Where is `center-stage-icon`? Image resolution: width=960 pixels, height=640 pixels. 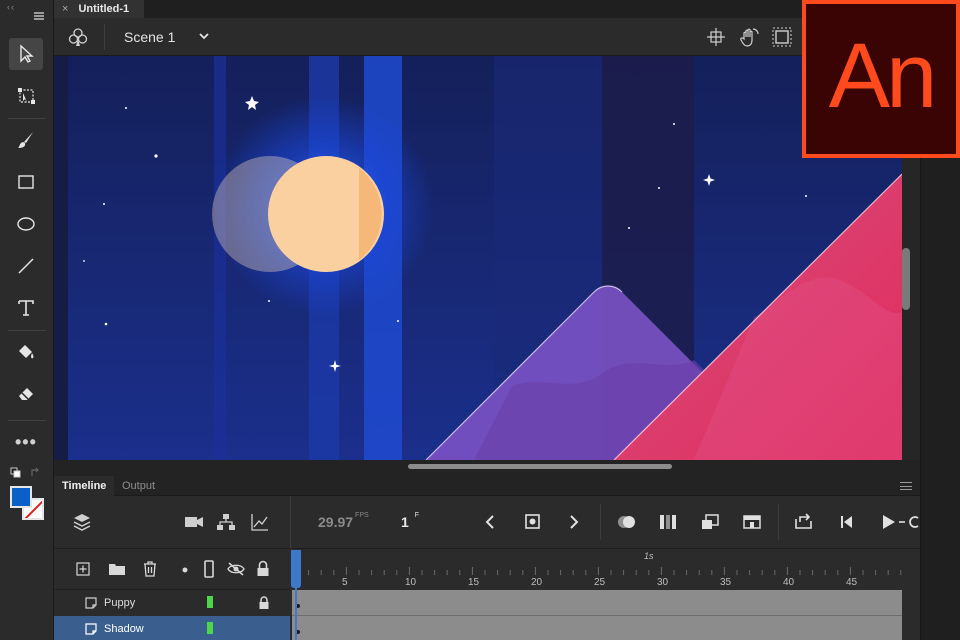 center-stage-icon is located at coordinates (716, 37).